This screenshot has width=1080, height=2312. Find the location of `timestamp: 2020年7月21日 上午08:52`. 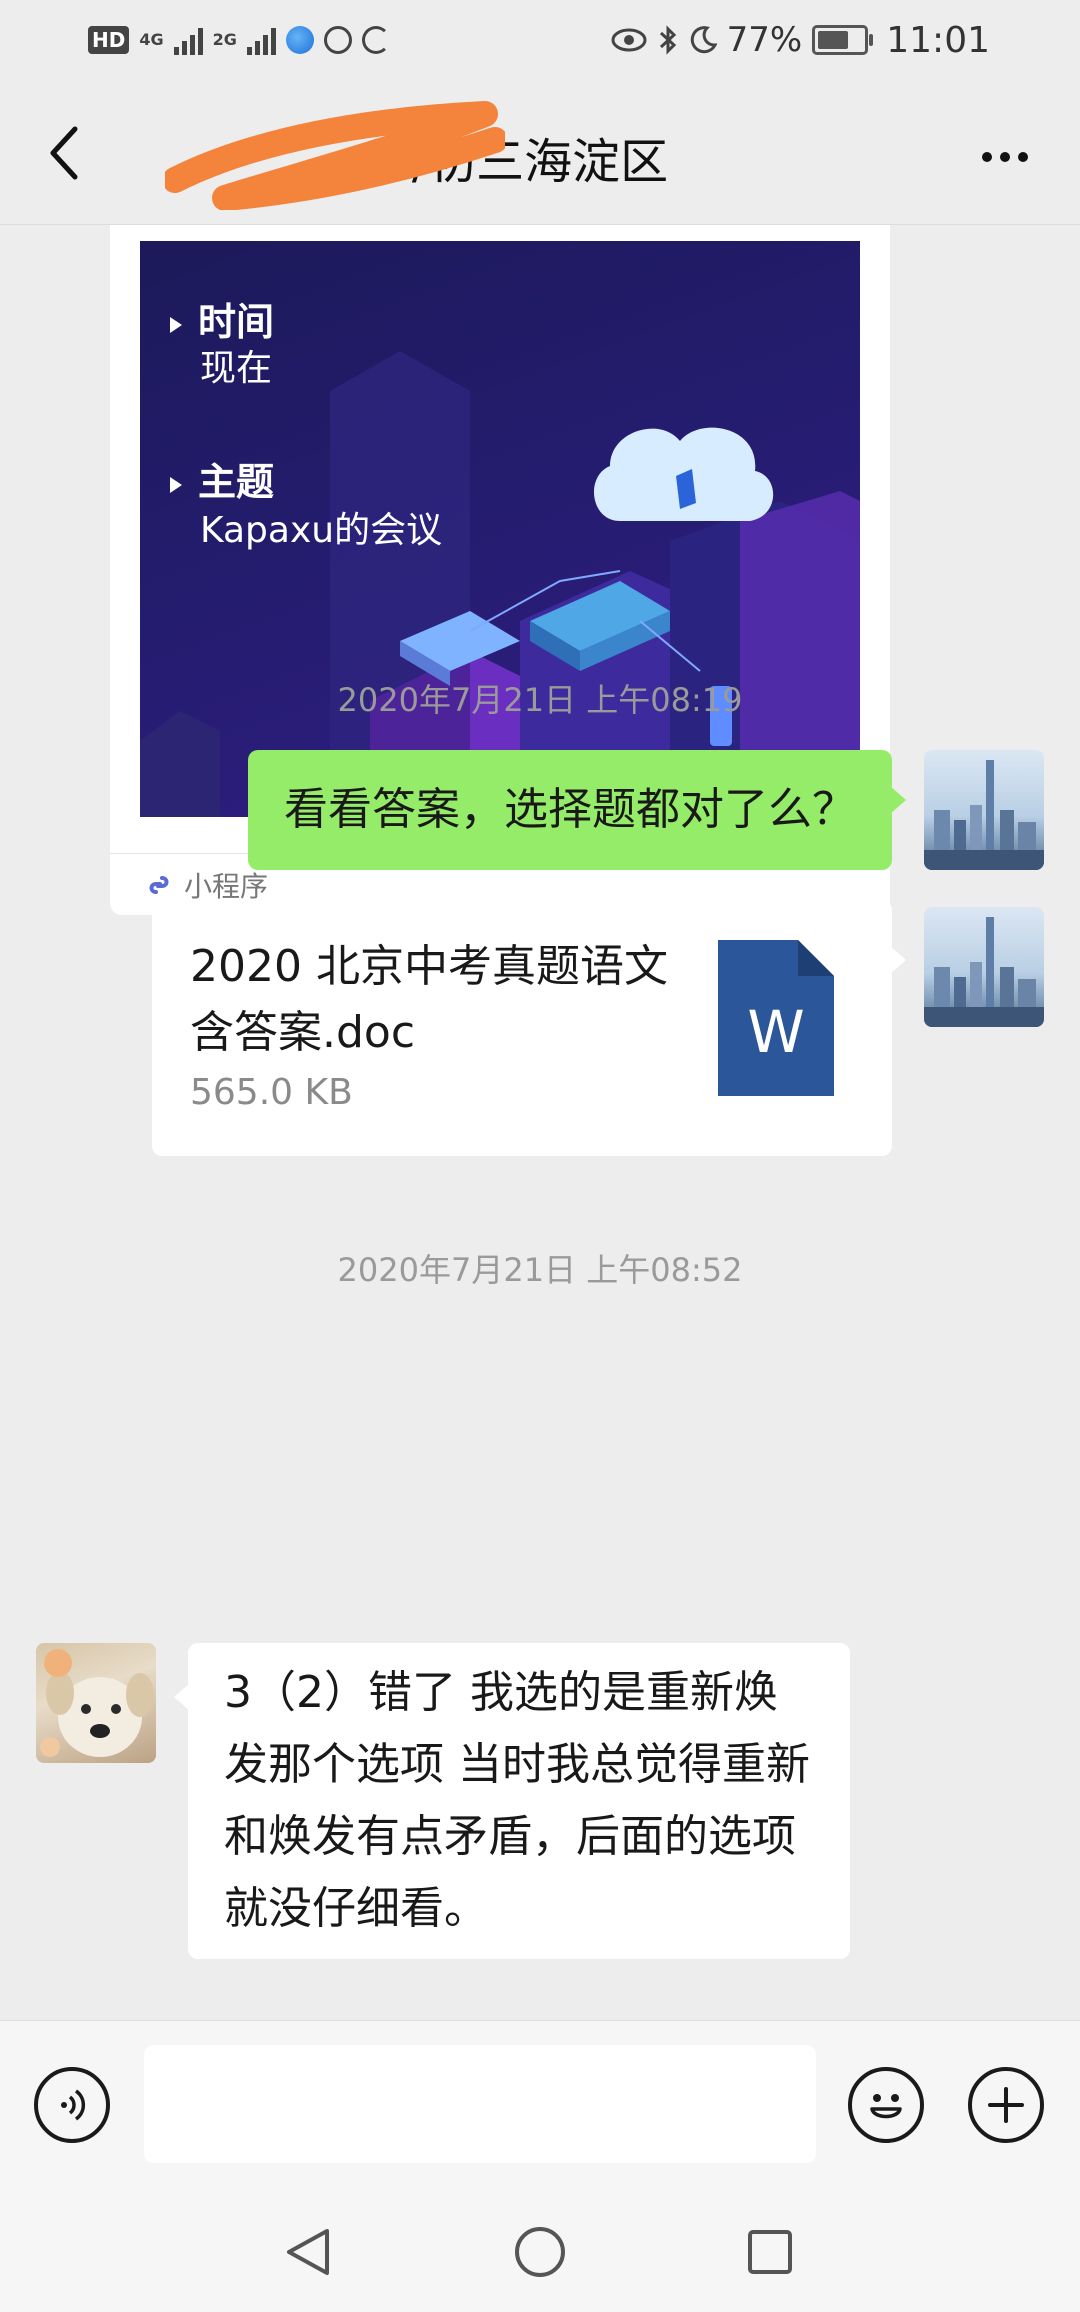

timestamp: 2020年7月21日 上午08:52 is located at coordinates (540, 1270).